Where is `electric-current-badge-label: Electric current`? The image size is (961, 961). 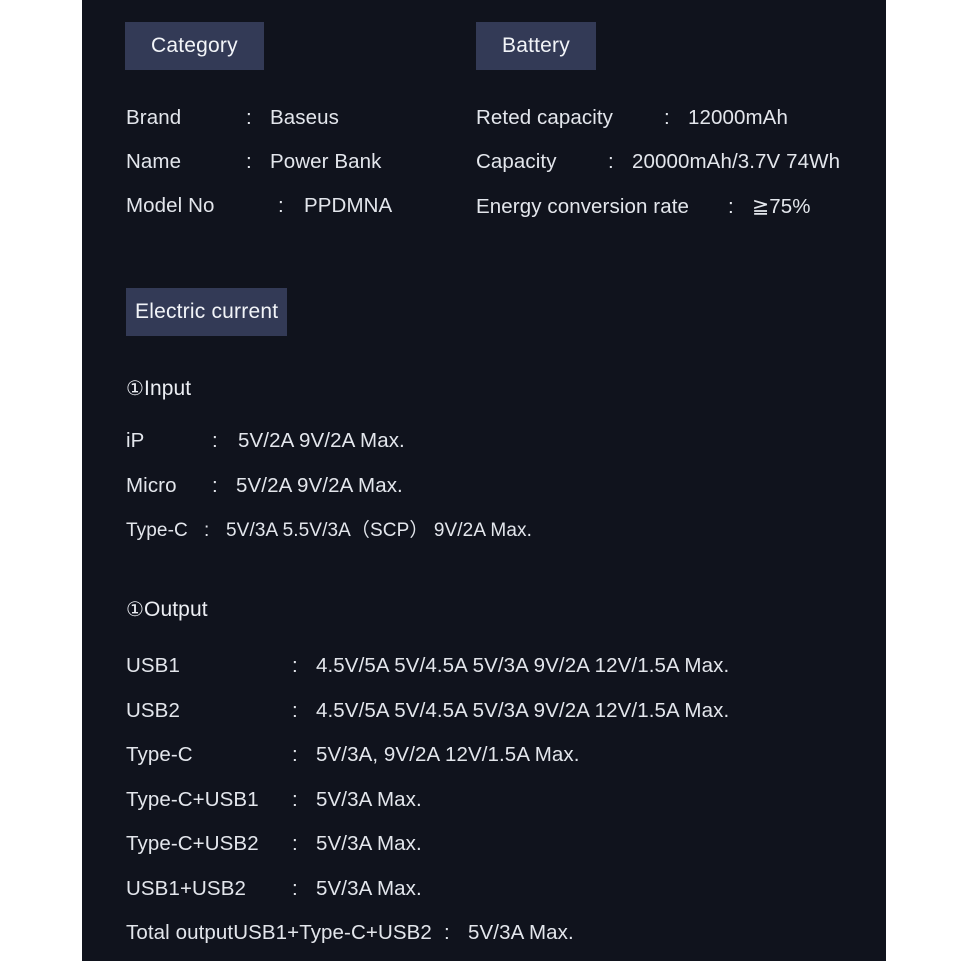
electric-current-badge-label: Electric current is located at coordinates (207, 312).